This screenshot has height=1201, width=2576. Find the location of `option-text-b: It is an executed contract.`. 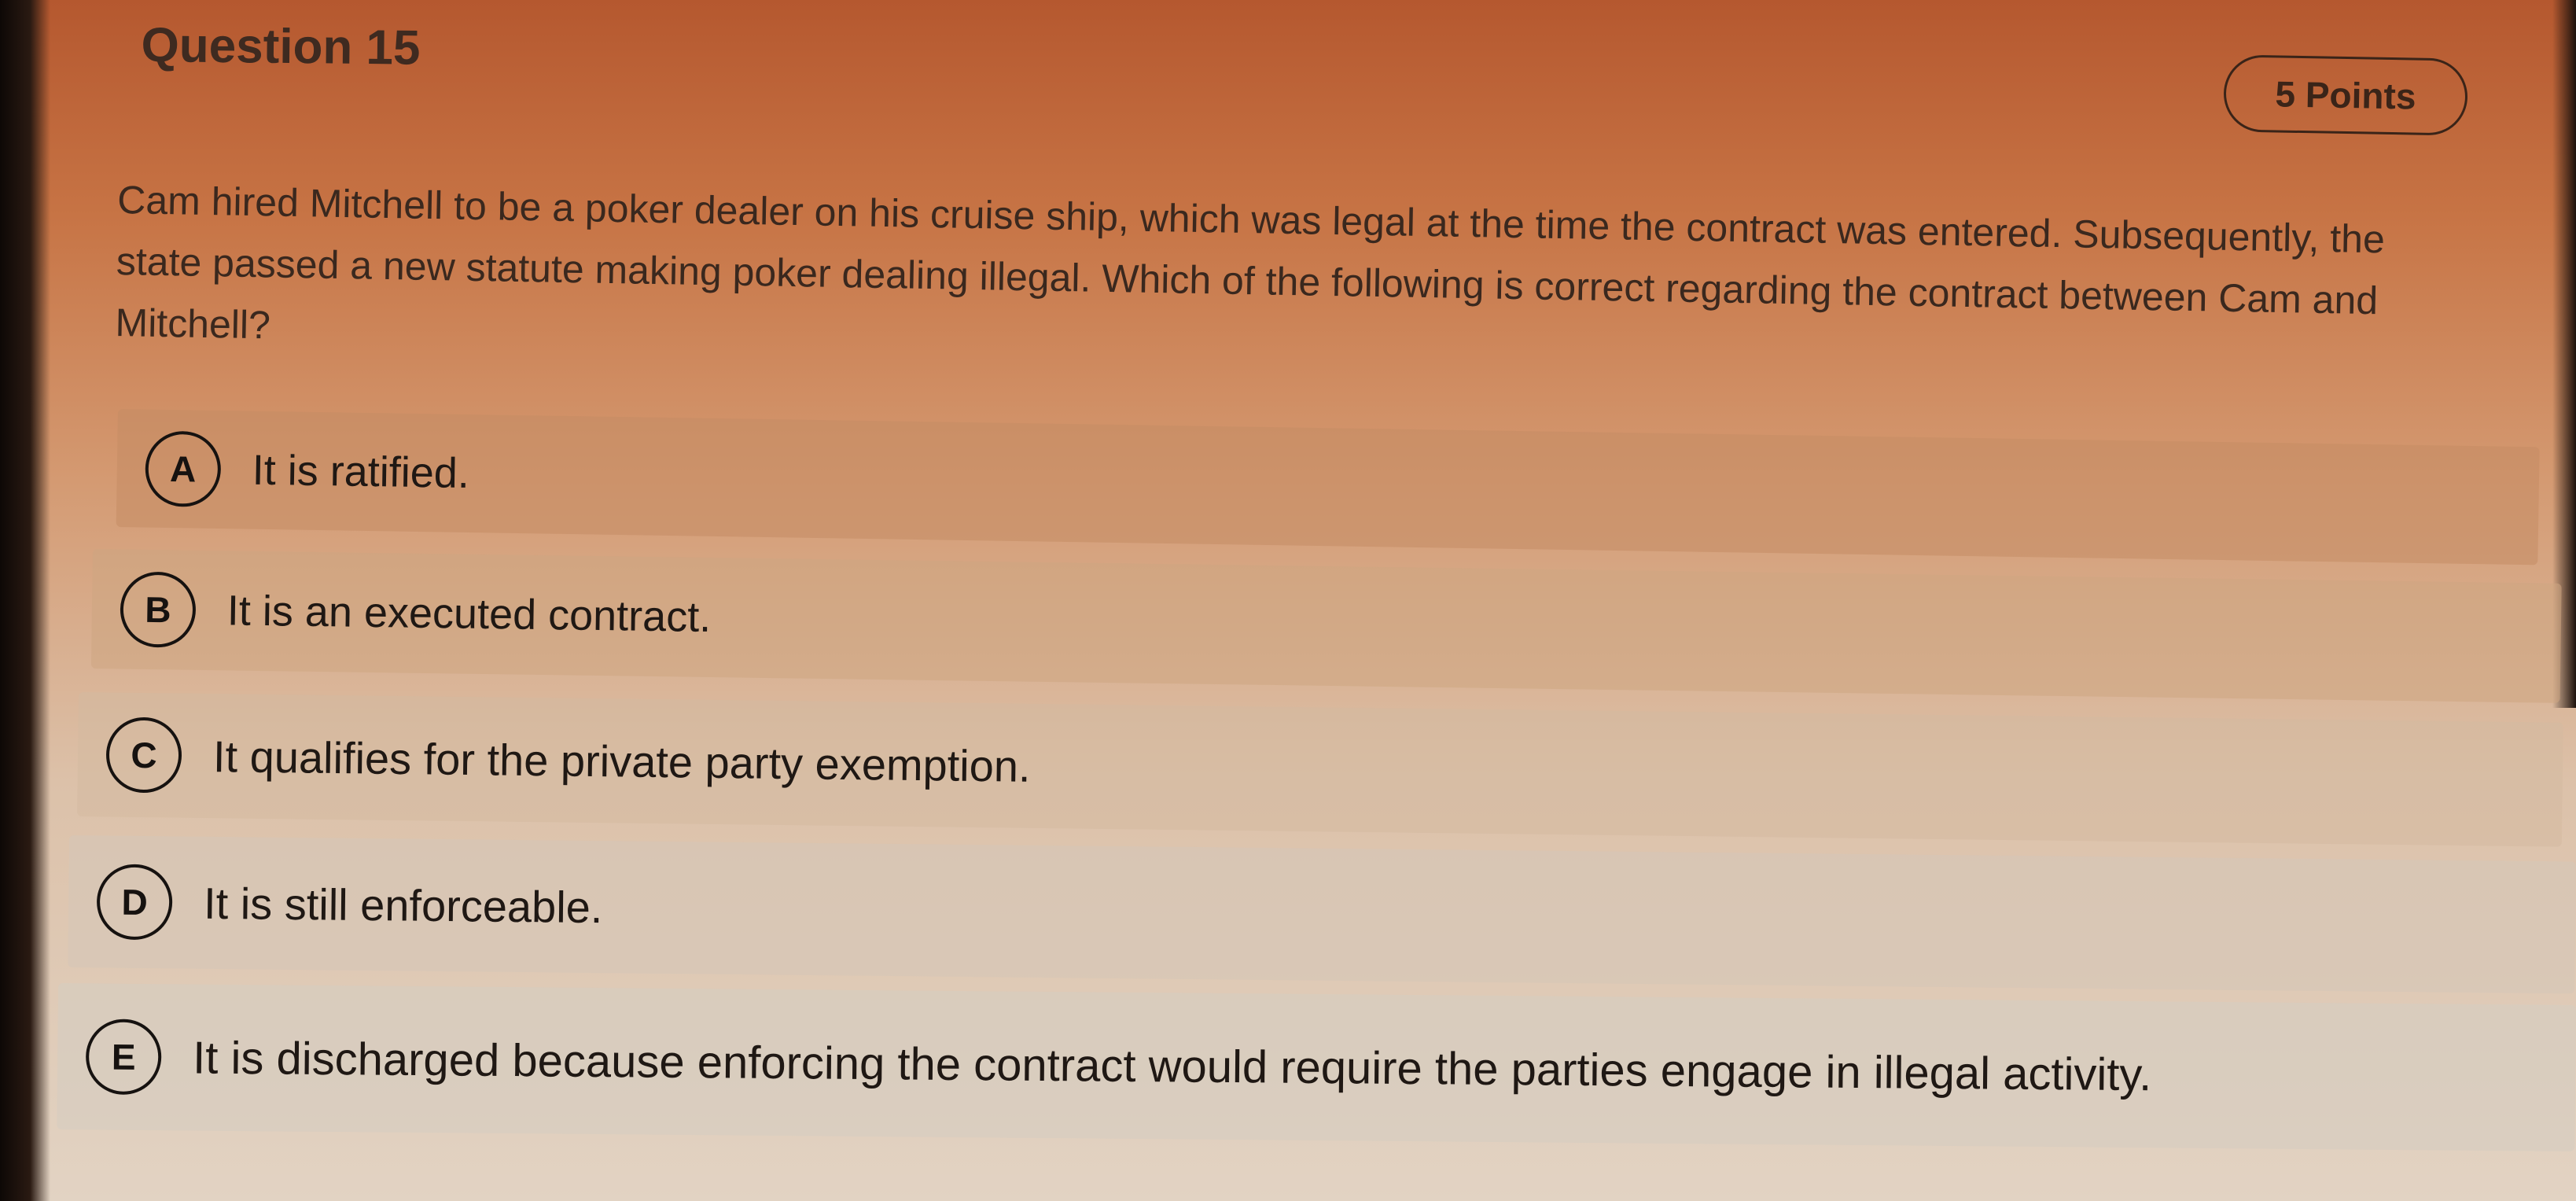

option-text-b: It is an executed contract. is located at coordinates (469, 614).